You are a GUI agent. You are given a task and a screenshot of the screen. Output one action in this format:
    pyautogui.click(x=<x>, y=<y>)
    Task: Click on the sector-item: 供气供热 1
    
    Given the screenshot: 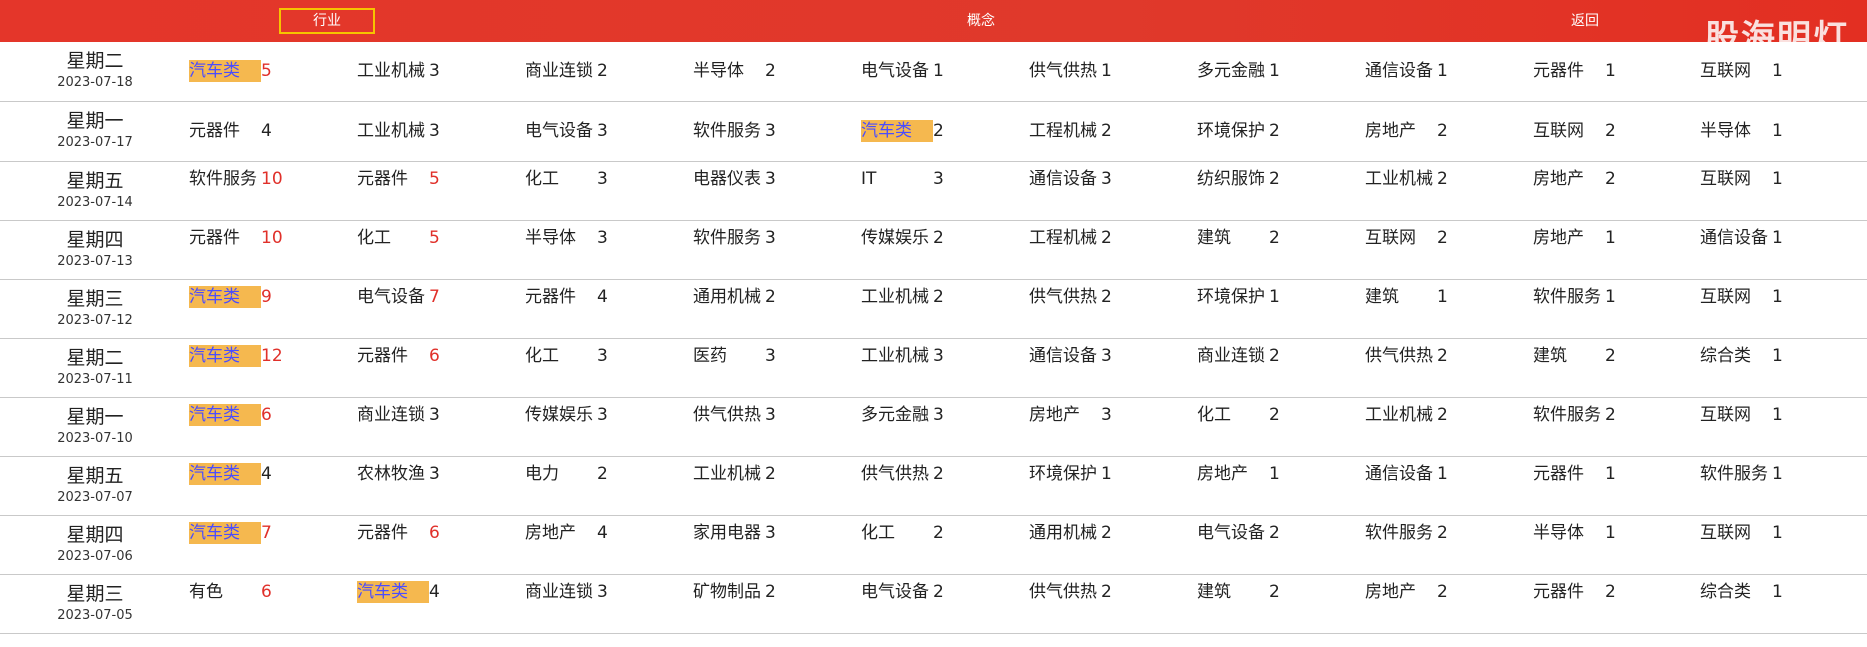 What is the action you would take?
    pyautogui.click(x=1075, y=71)
    